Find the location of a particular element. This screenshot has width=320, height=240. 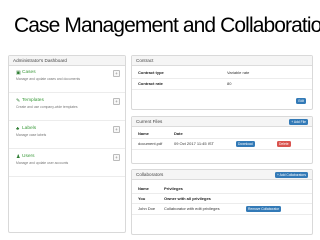

file-date: 09 Oct 2017 11:45 IST is located at coordinates (194, 143).